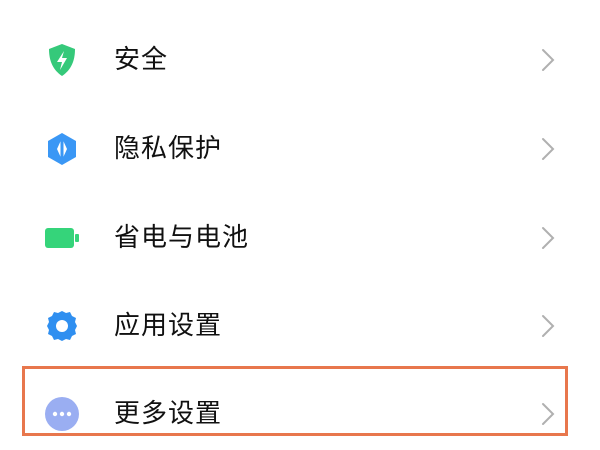 This screenshot has height=450, width=600. I want to click on settings-item-label: 省电与电池, so click(182, 238).